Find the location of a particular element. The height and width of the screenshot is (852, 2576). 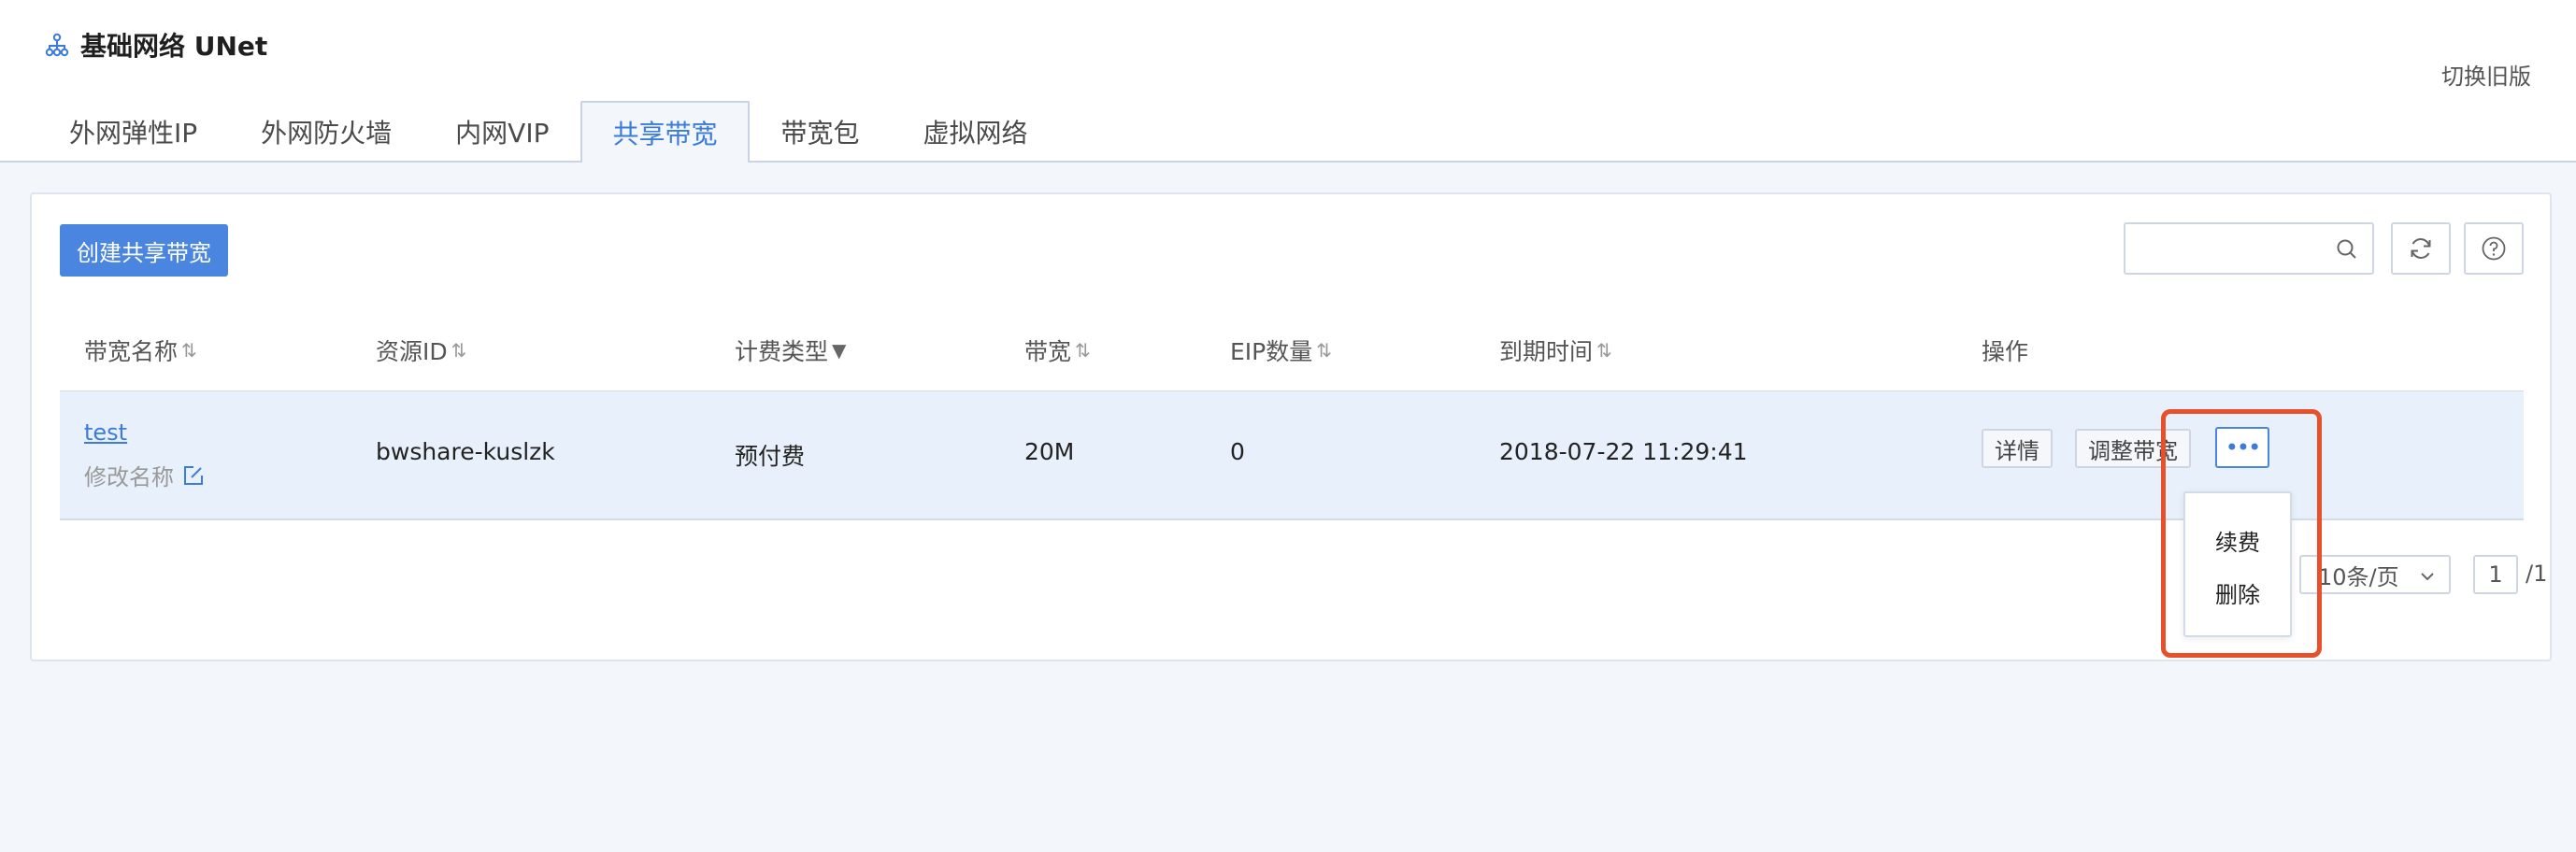

table-header: 带宽名称 ⇅ 资源ID ⇅ 计费类型 ▼ 带宽 ⇅ EIP数量 ⇅ 到期时间 ⇅ 操作 is located at coordinates (1292, 351).